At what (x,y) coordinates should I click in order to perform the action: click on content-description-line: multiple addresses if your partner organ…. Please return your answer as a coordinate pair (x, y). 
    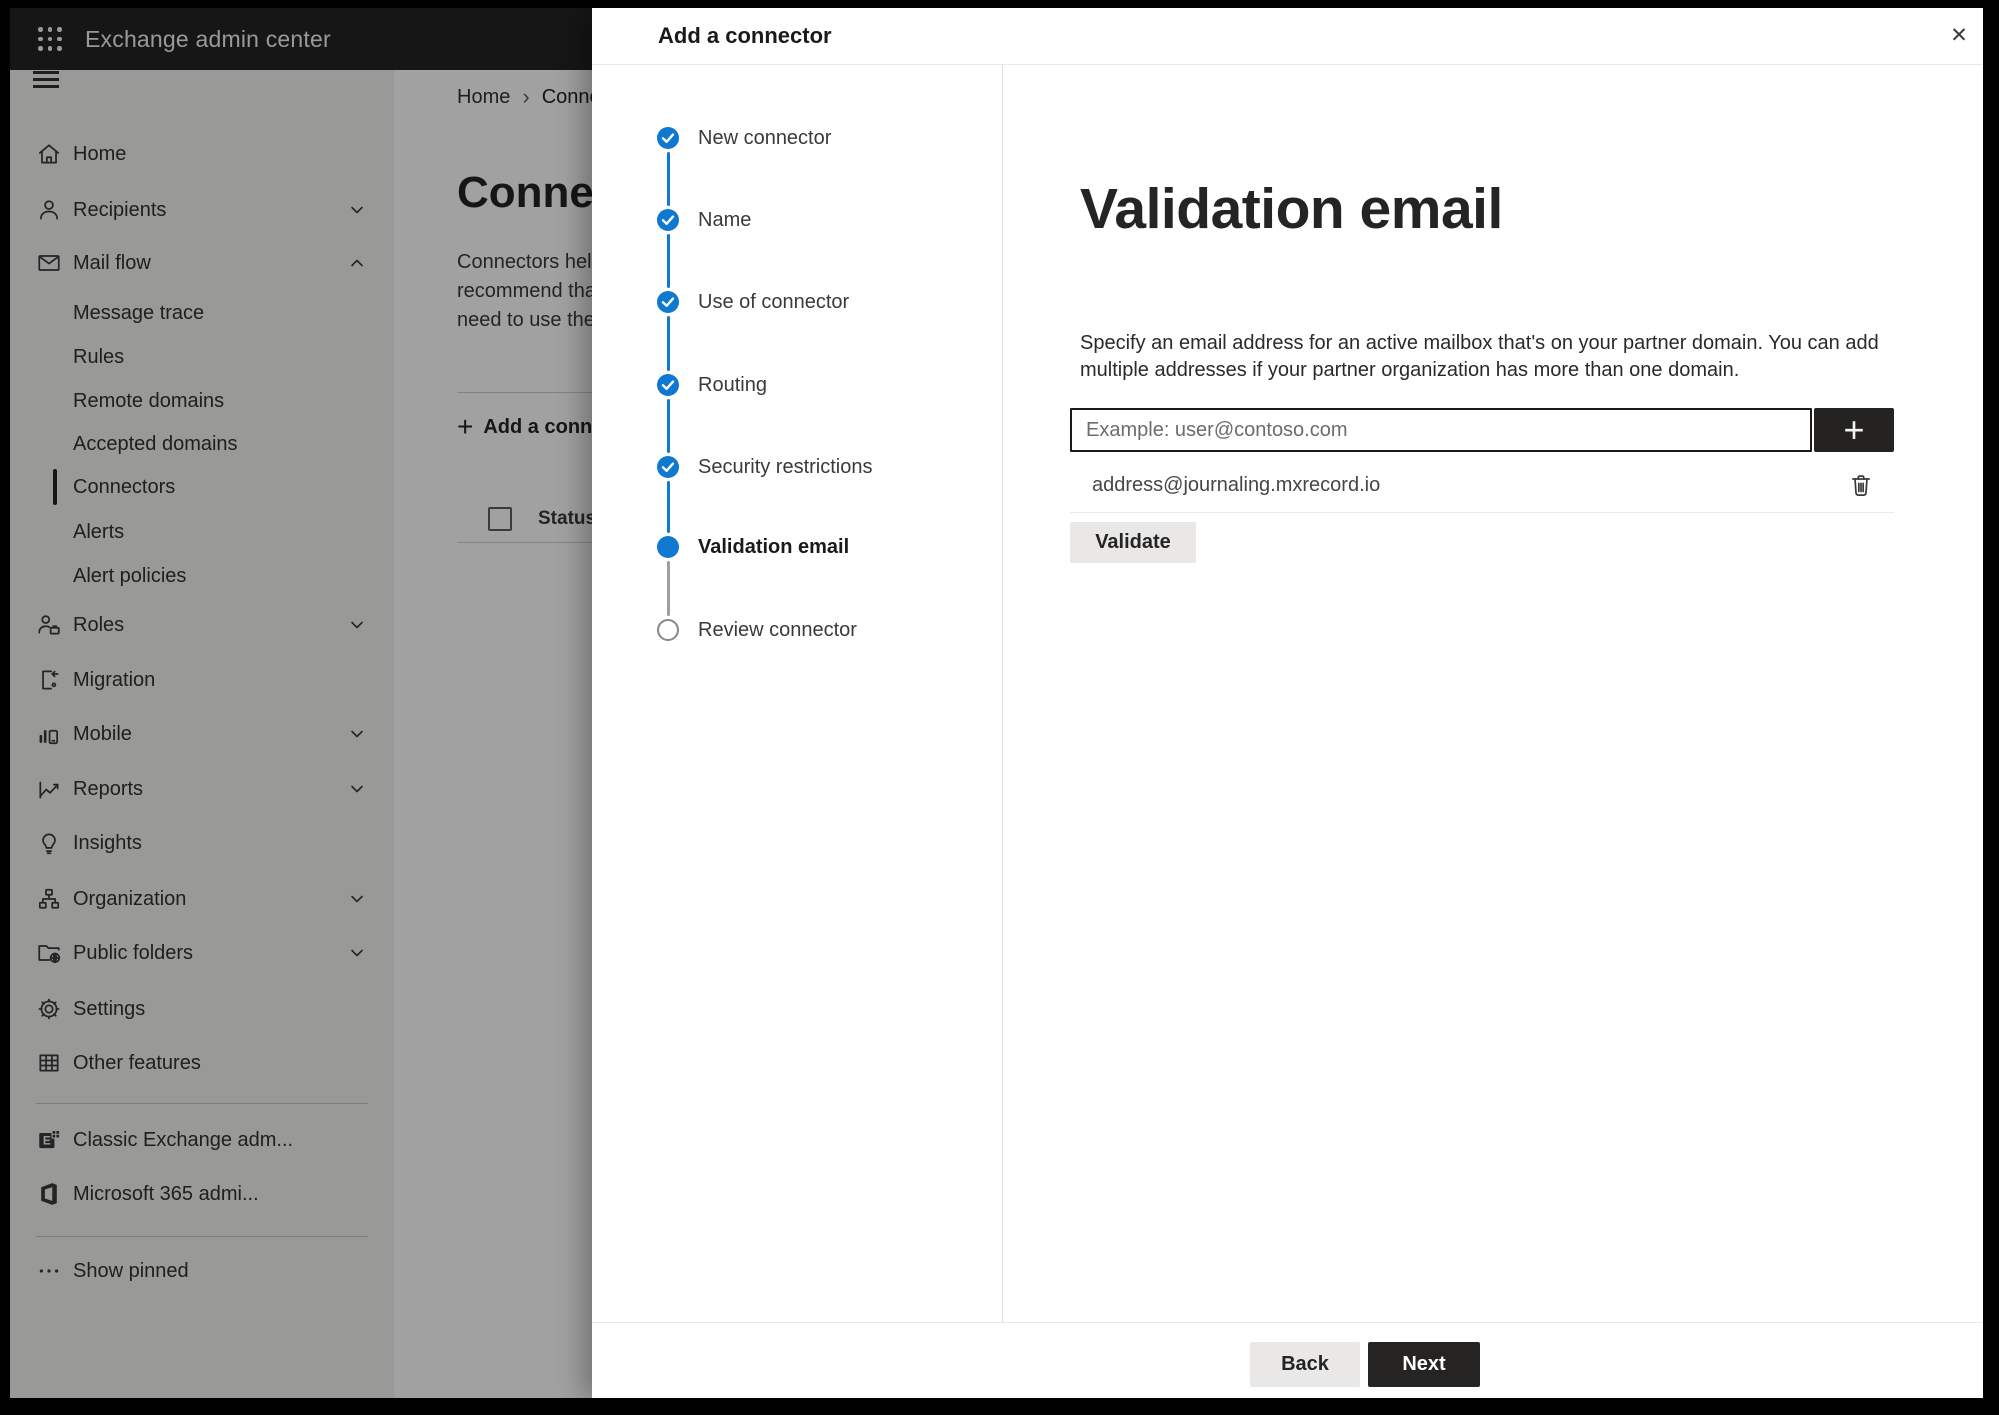
    Looking at the image, I should click on (1410, 370).